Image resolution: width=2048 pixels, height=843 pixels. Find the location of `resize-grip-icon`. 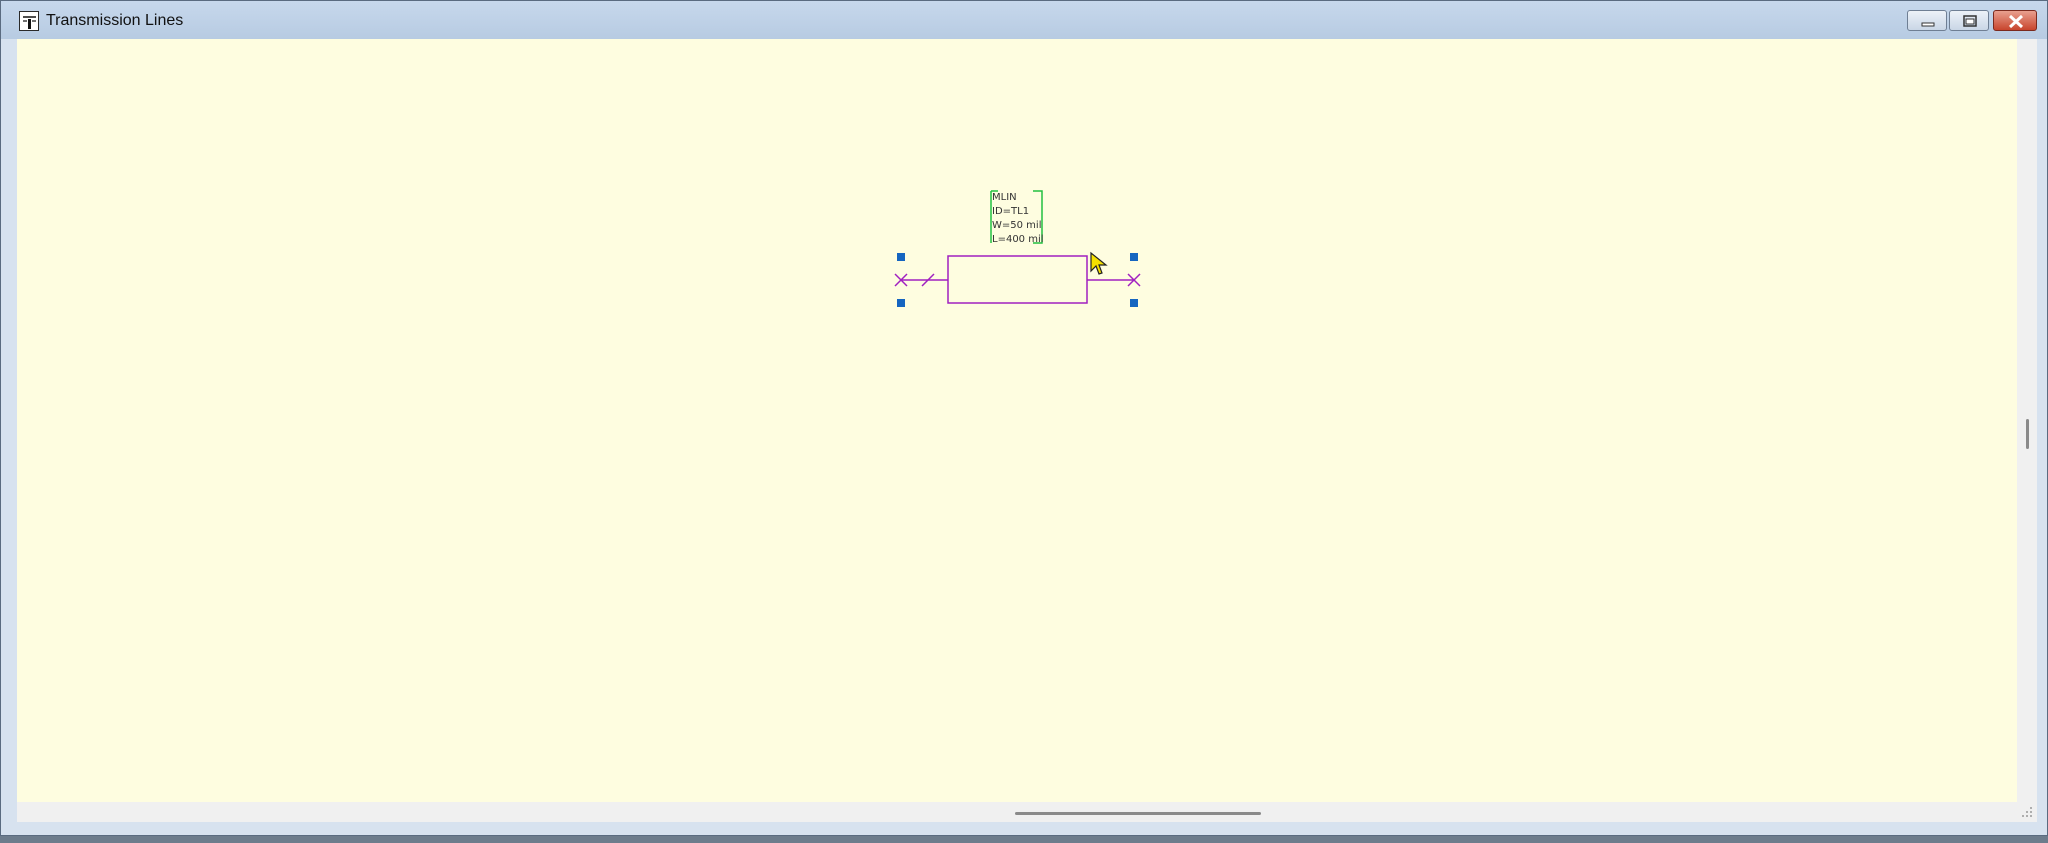

resize-grip-icon is located at coordinates (2027, 812).